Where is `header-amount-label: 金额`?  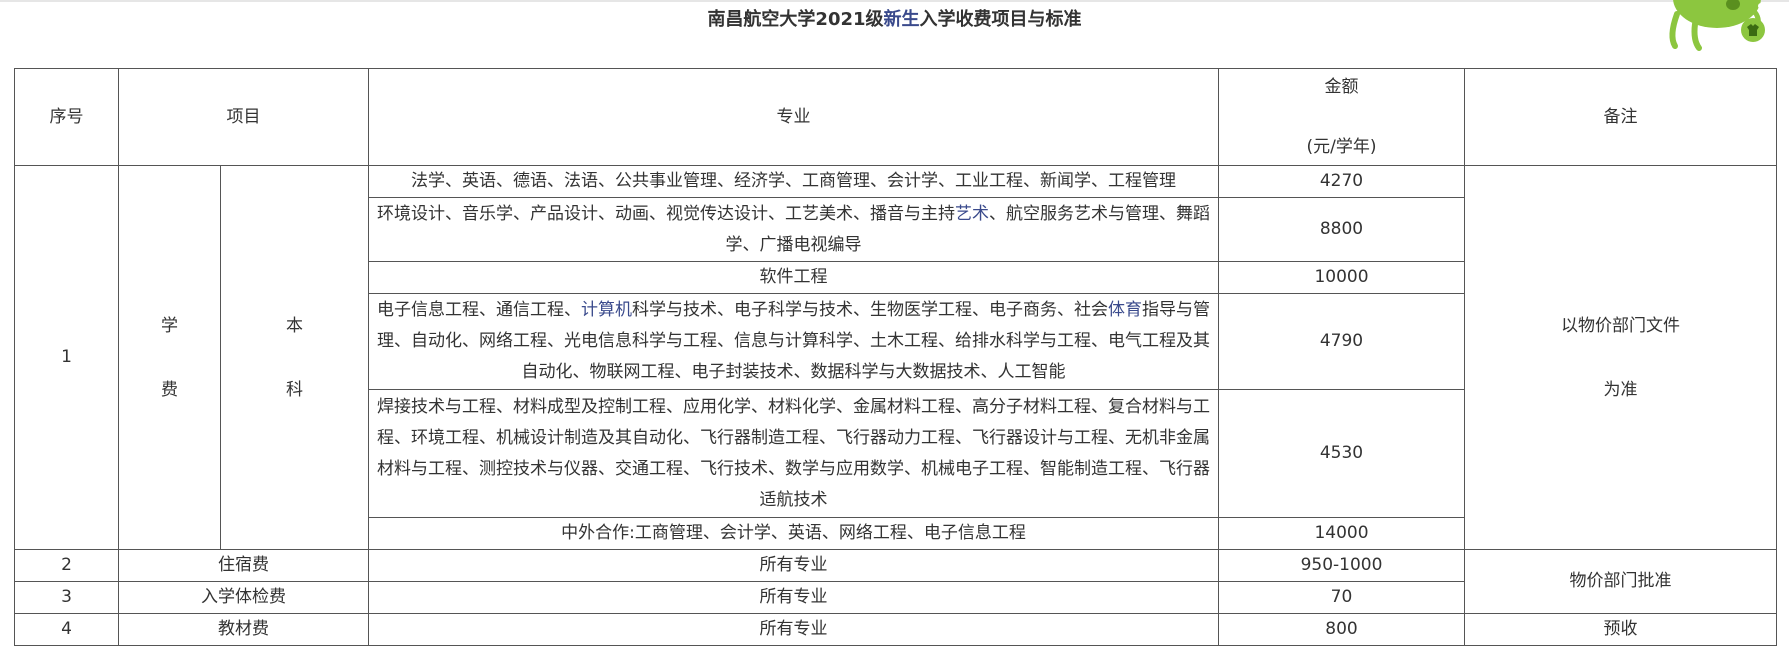
header-amount-label: 金额 is located at coordinates (1341, 87).